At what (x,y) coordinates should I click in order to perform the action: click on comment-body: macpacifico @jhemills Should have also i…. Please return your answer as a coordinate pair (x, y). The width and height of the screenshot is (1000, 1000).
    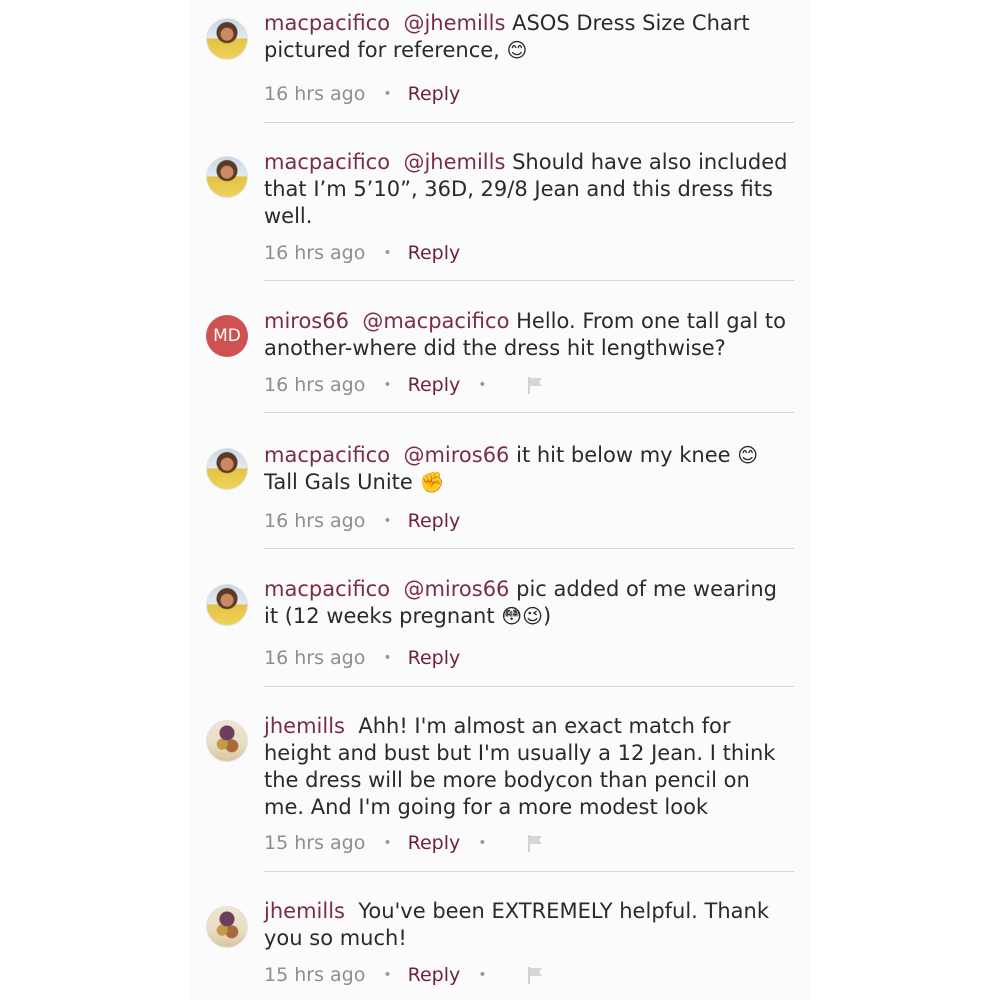
    Looking at the image, I should click on (529, 189).